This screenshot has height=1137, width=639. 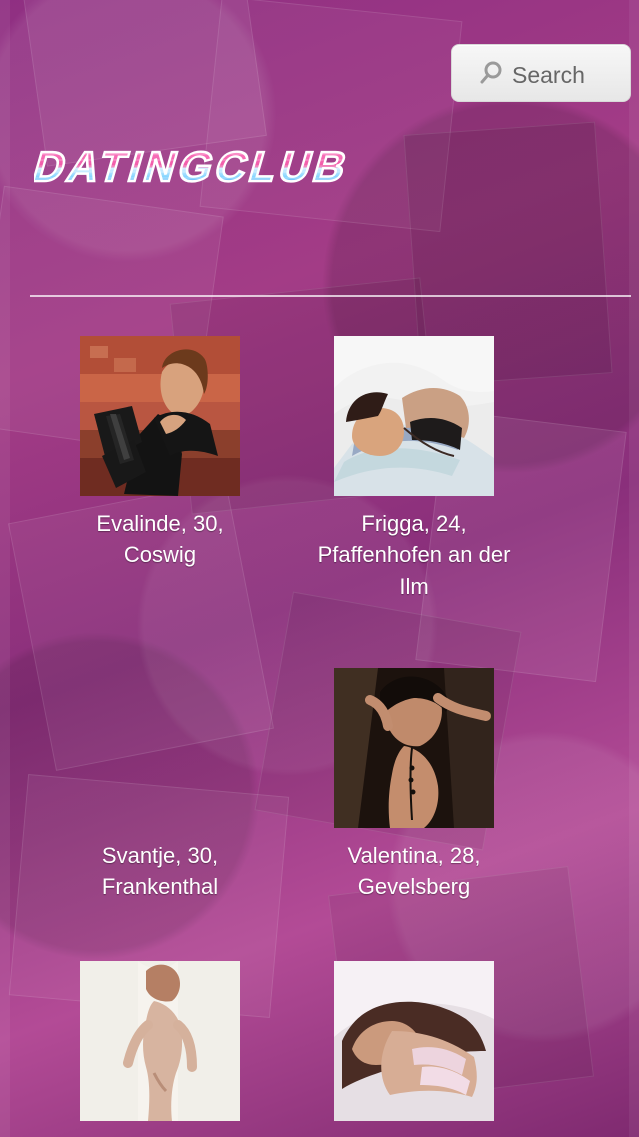 What do you see at coordinates (160, 871) in the screenshot?
I see `profile-caption: Svantje, 30, Frankenthal` at bounding box center [160, 871].